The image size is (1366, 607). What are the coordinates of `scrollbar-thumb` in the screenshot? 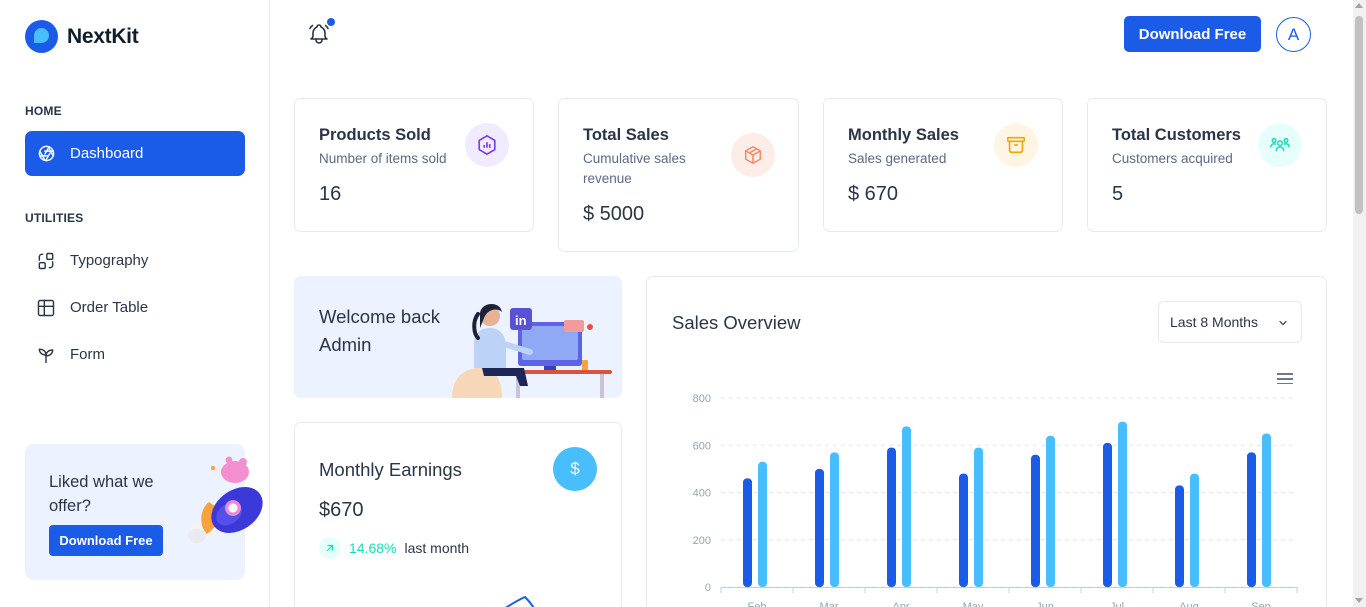 It's located at (1359, 115).